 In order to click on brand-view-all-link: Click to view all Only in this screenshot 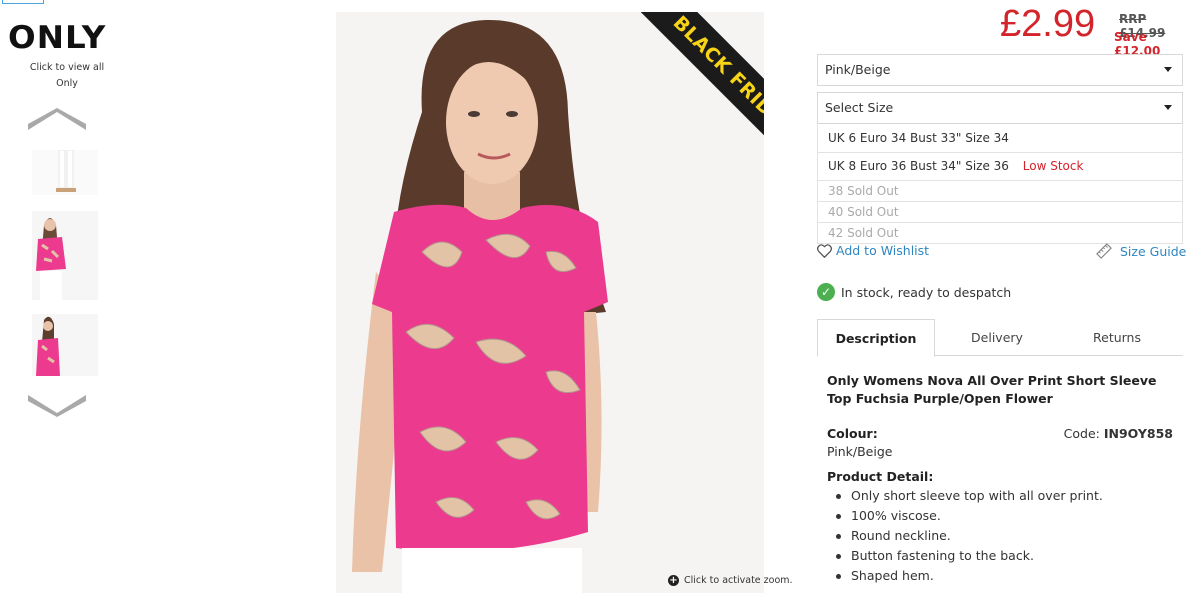, I will do `click(67, 76)`.